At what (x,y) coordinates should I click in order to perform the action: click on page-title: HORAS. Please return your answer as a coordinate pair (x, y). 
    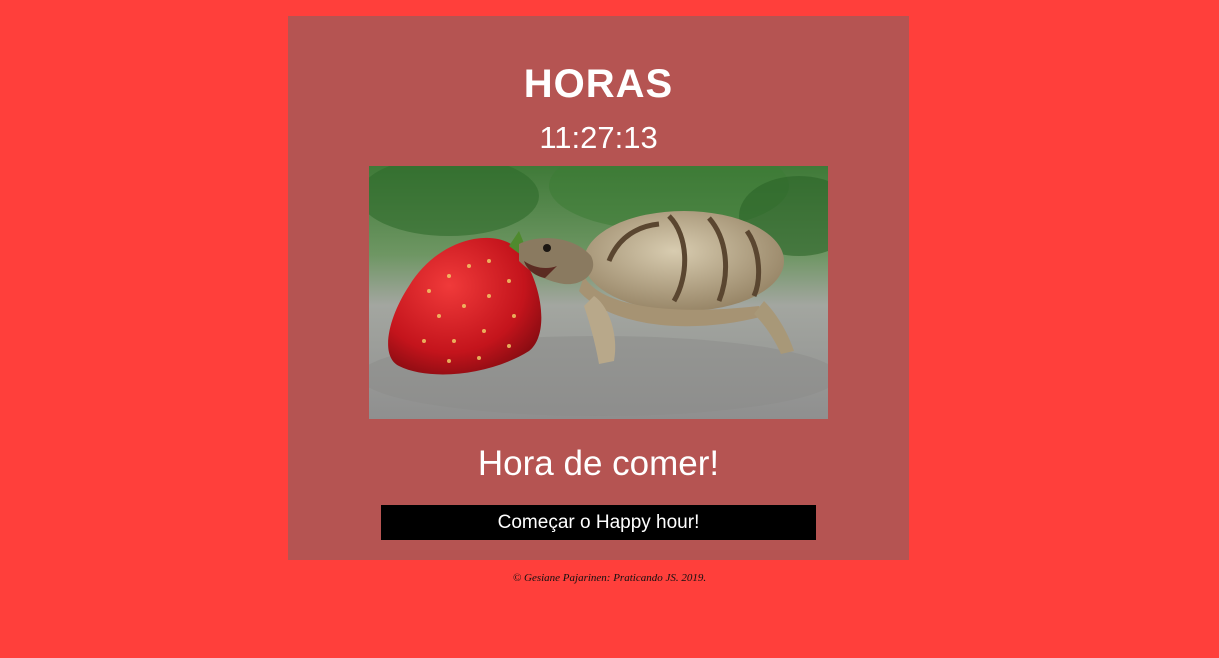
    Looking at the image, I should click on (598, 84).